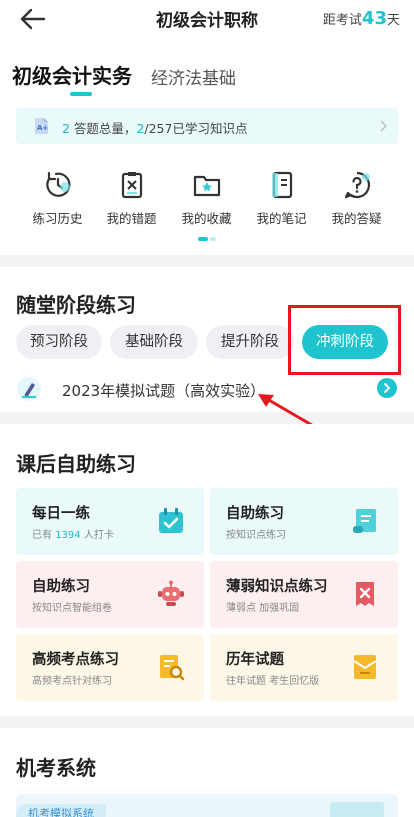 This screenshot has width=414, height=817. I want to click on quick-action-notes: 我的笔记, so click(281, 198).